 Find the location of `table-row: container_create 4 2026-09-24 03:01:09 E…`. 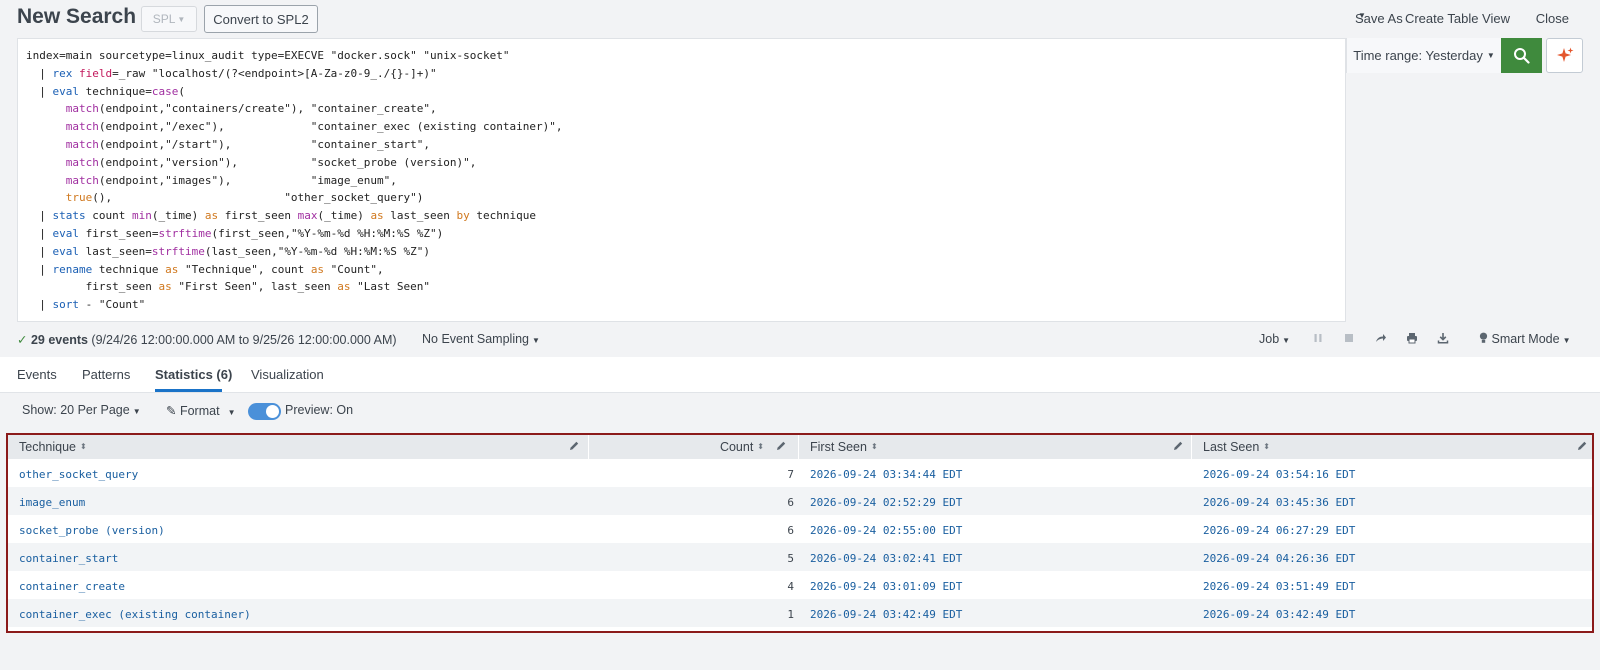

table-row: container_create 4 2026-09-24 03:01:09 E… is located at coordinates (800, 585).